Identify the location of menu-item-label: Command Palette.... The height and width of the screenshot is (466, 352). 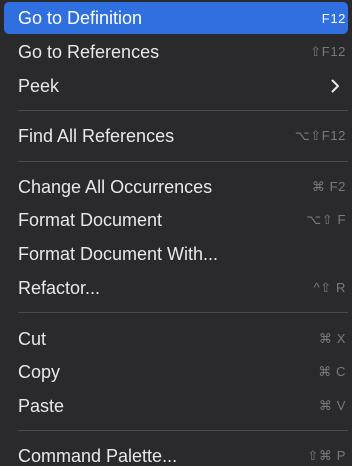
(98, 456).